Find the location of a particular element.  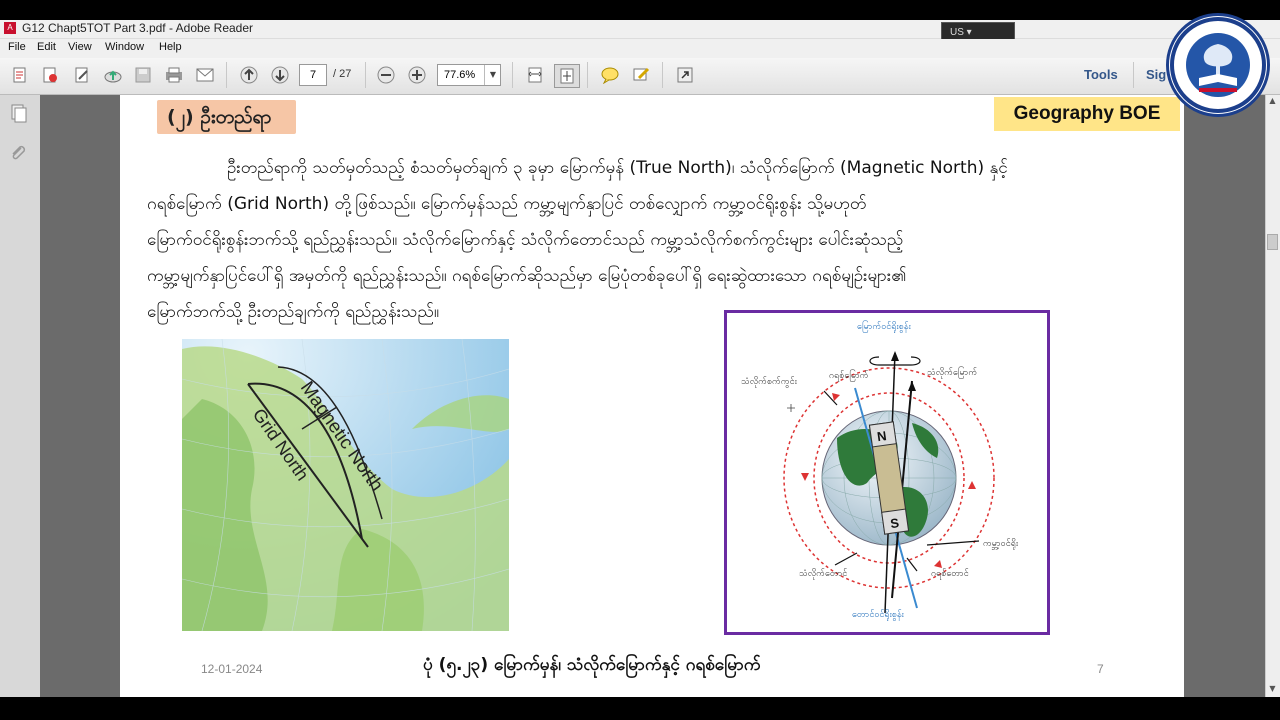

previous-page-icon is located at coordinates (249, 75).